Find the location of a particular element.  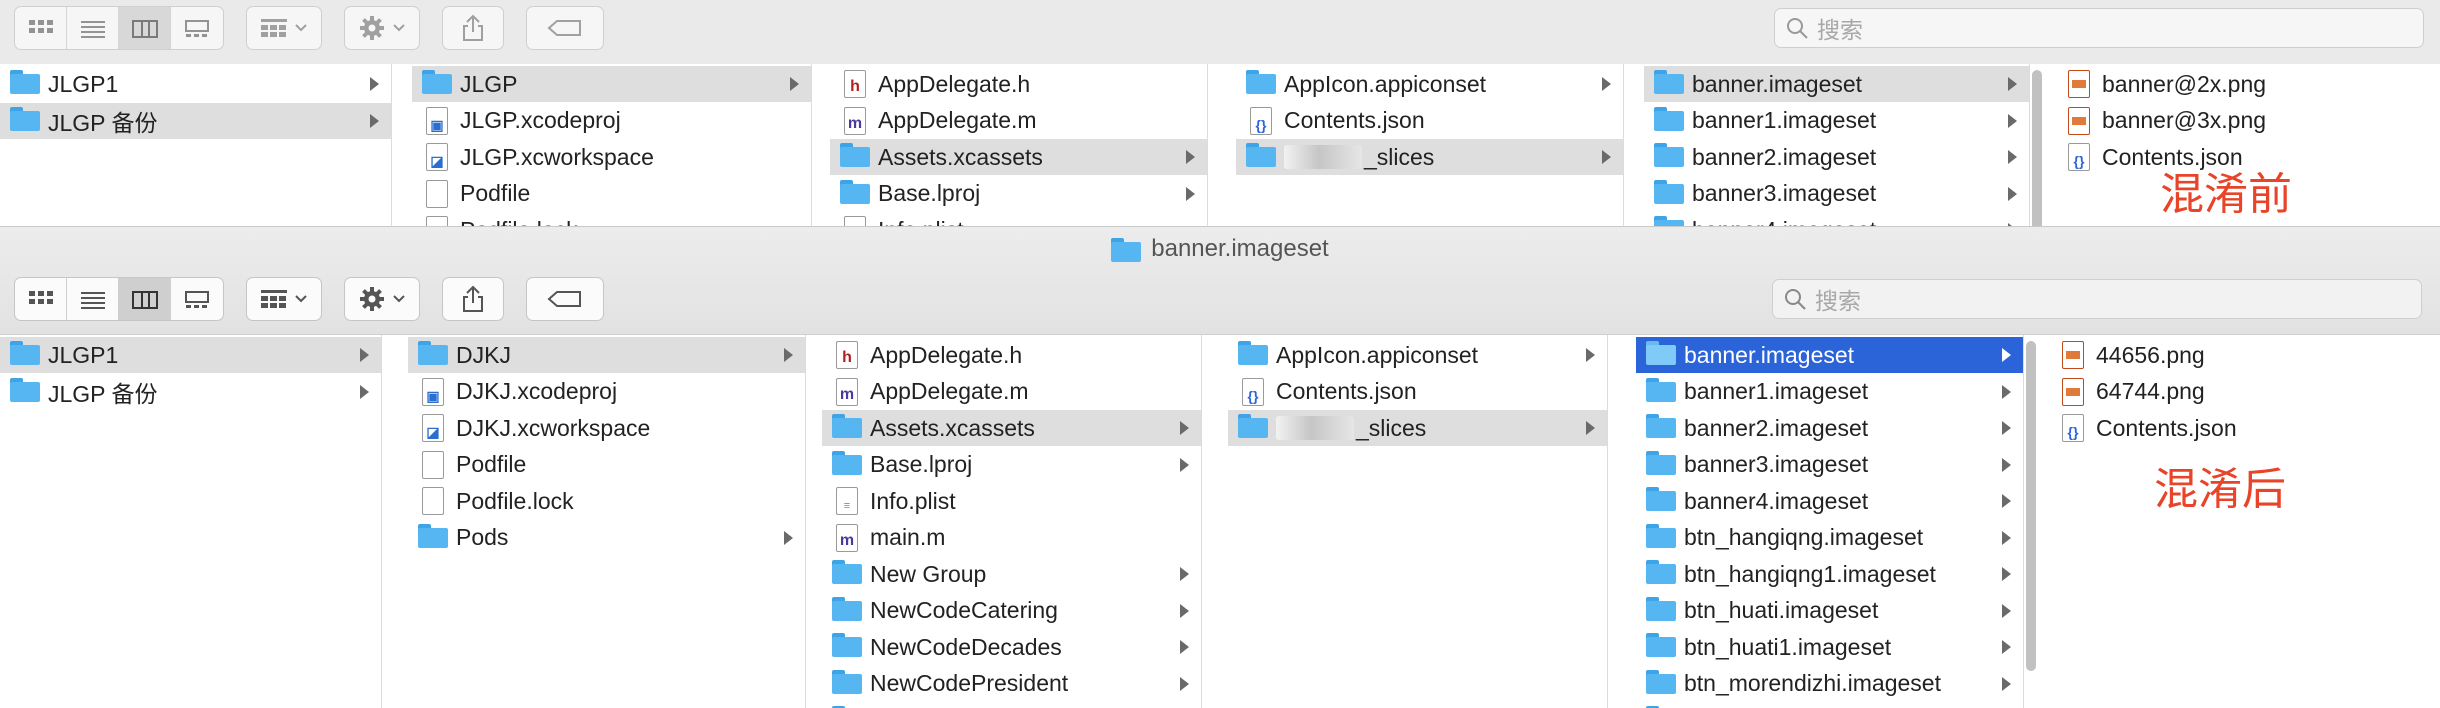

folder-item: New Group is located at coordinates (1011, 574).